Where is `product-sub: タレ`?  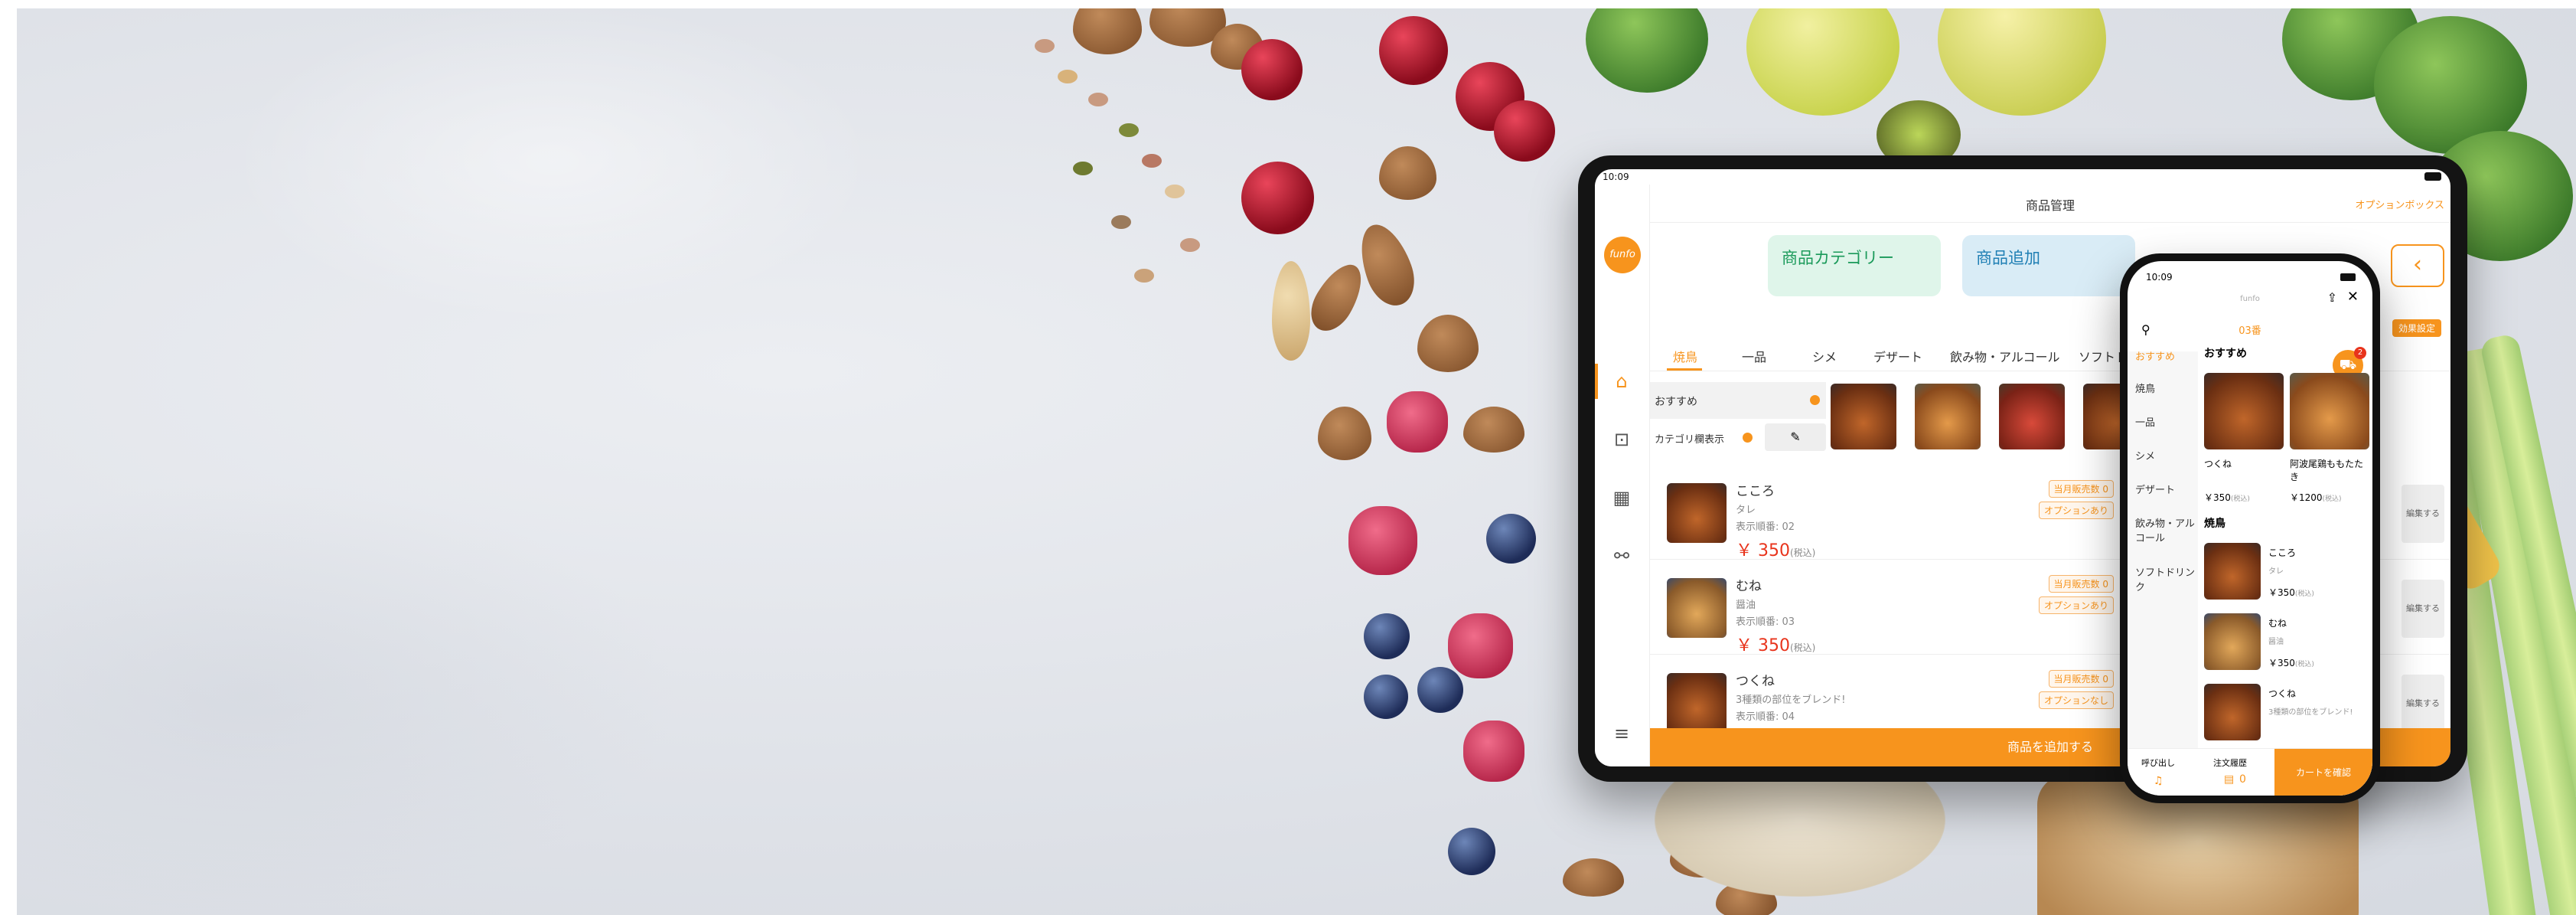
product-sub: タレ is located at coordinates (1746, 510).